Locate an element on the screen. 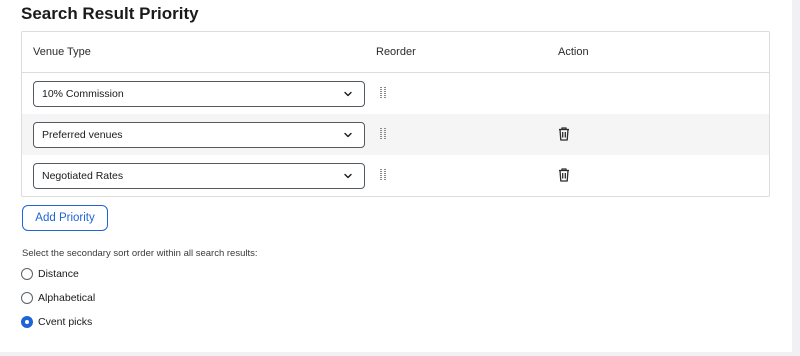 This screenshot has height=356, width=800. venue-type-select-value: 10% Commission is located at coordinates (83, 94).